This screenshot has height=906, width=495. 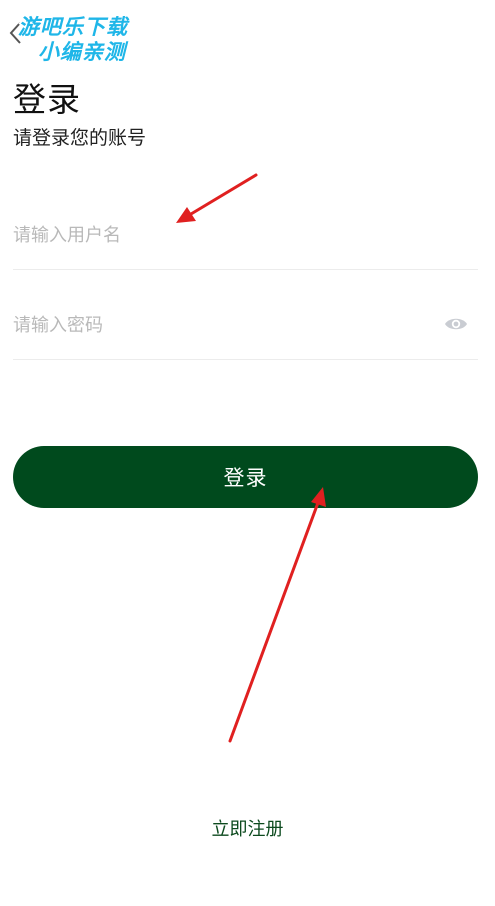 What do you see at coordinates (456, 324) in the screenshot?
I see `eye-icon` at bounding box center [456, 324].